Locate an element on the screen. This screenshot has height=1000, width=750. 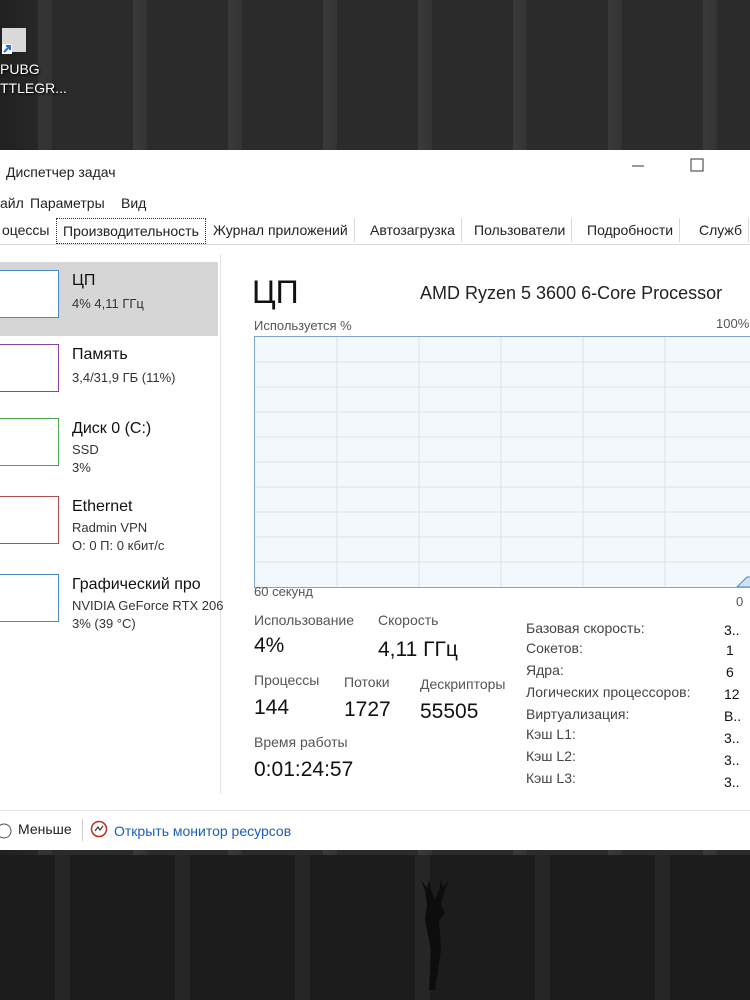
resource-name: ЦП is located at coordinates (84, 280).